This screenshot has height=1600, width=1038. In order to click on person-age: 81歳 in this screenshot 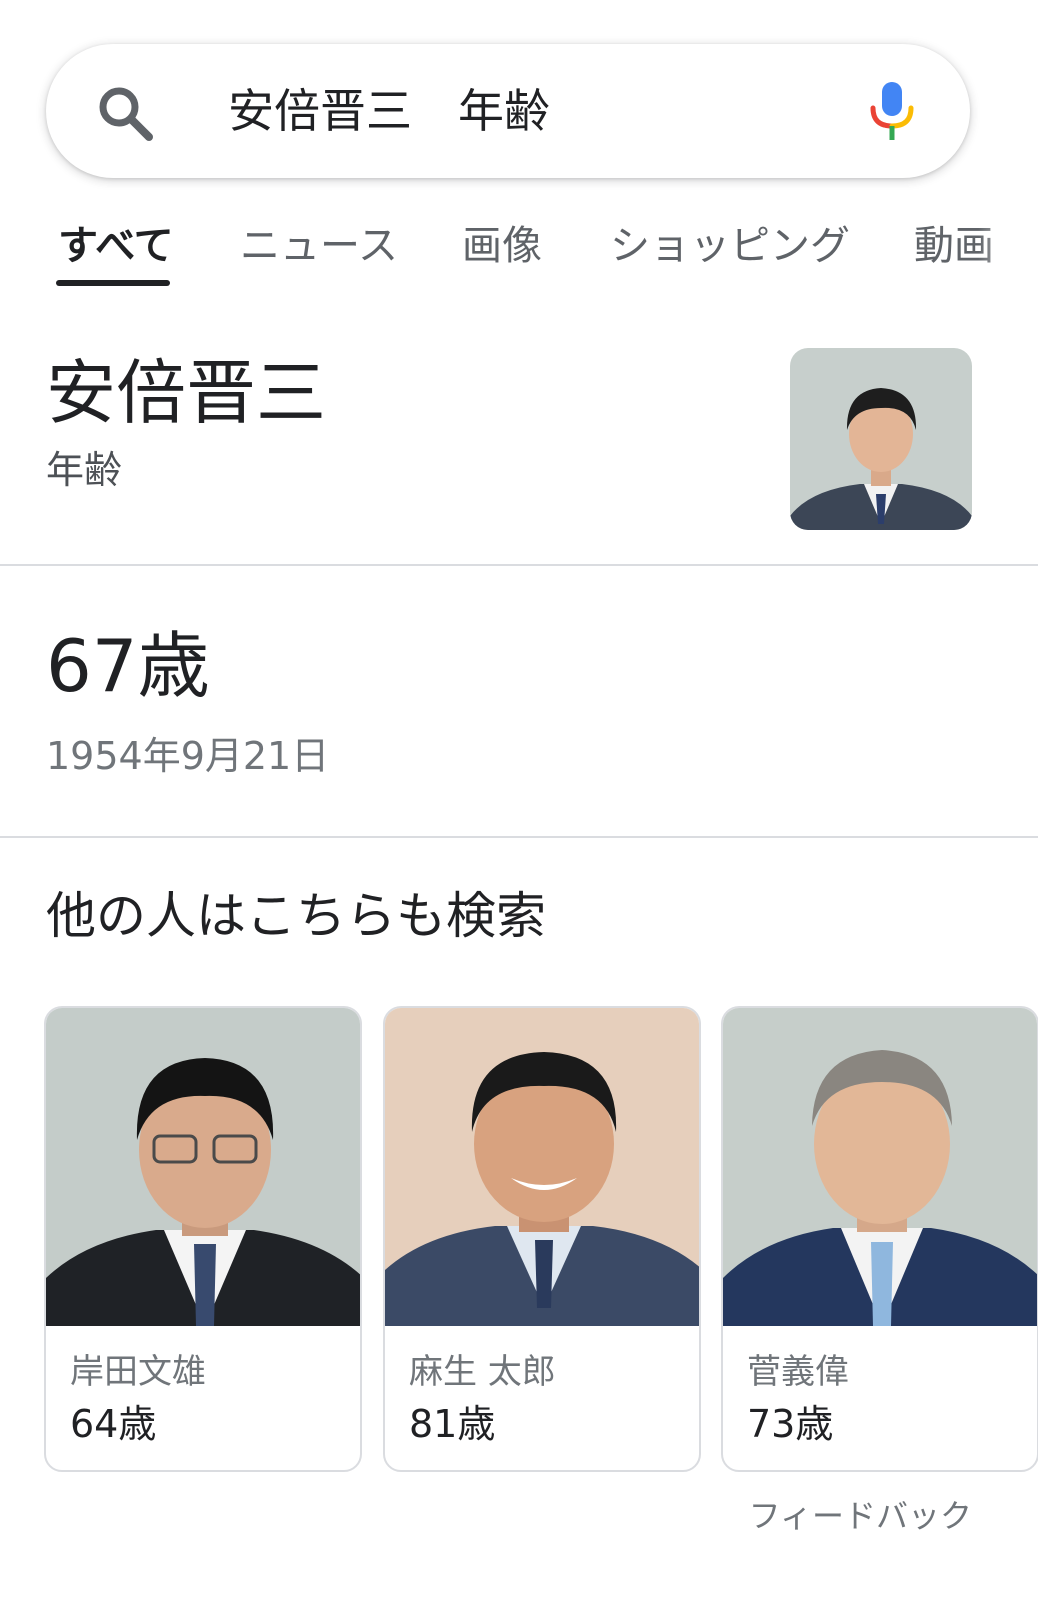, I will do `click(452, 1424)`.